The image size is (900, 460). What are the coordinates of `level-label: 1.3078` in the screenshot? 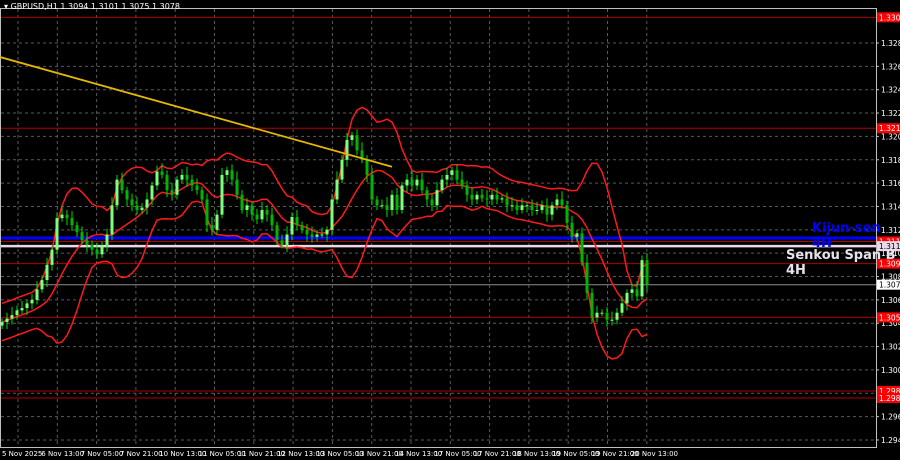 It's located at (889, 285).